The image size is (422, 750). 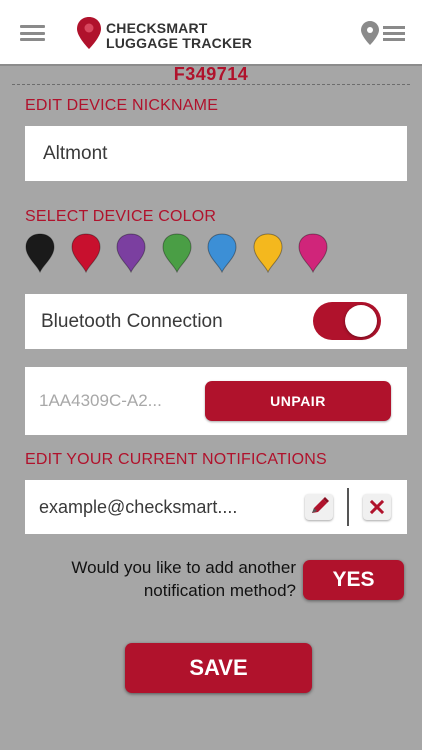 What do you see at coordinates (157, 28) in the screenshot?
I see `logo-line-1: CHECKSMART` at bounding box center [157, 28].